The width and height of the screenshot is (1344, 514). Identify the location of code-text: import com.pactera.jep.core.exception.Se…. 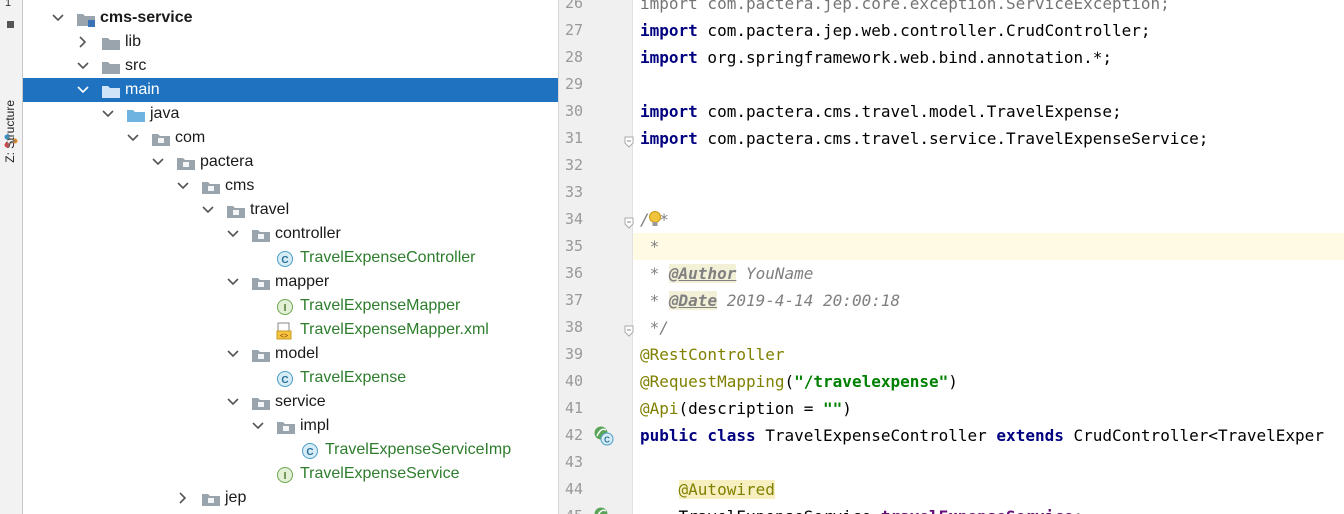
(905, 6).